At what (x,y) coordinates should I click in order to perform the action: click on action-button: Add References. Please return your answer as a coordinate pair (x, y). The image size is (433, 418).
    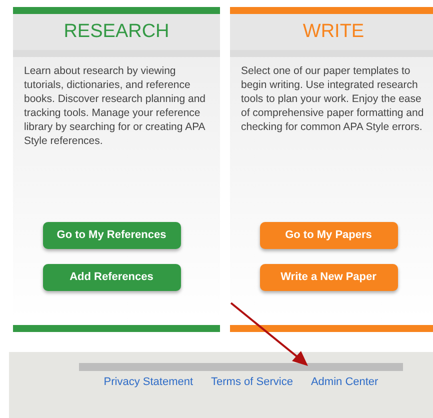
    Looking at the image, I should click on (111, 277).